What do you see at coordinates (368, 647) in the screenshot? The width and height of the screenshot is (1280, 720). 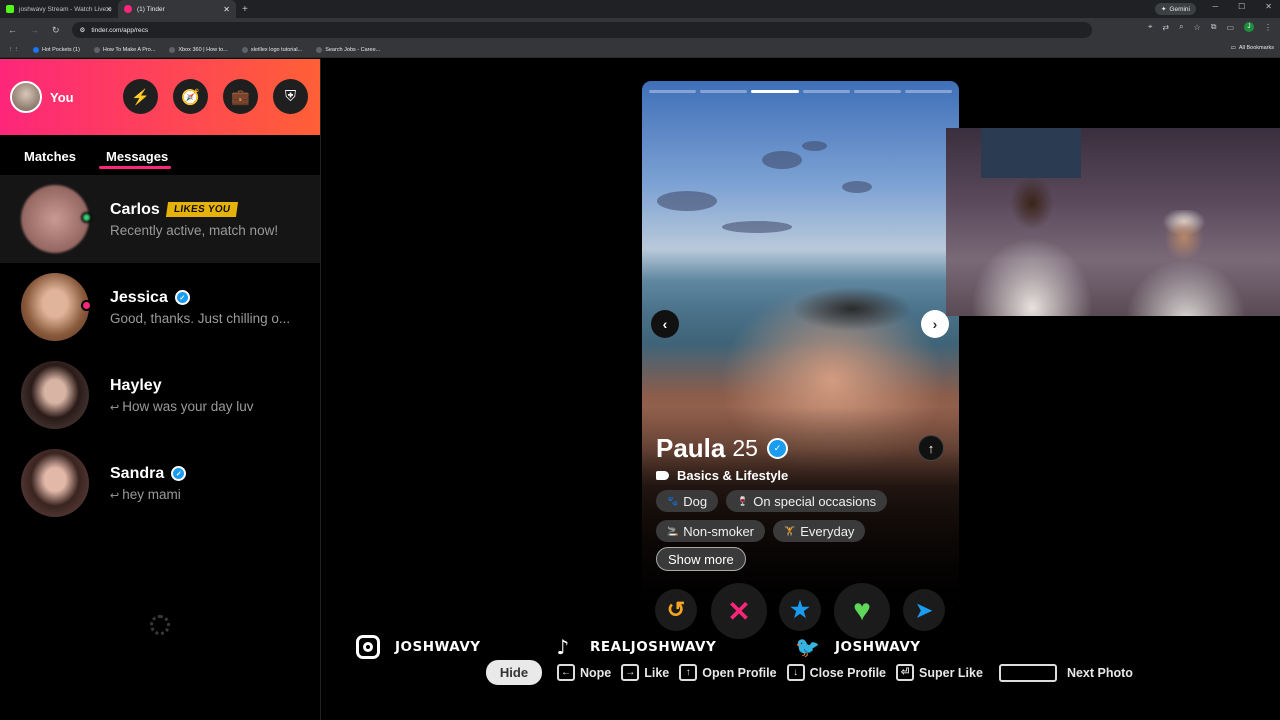 I see `instagram-icon` at bounding box center [368, 647].